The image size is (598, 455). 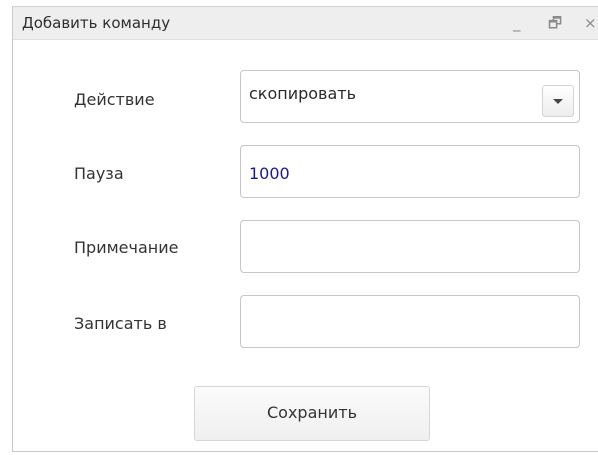 I want to click on action-select: скопировать, so click(x=410, y=96).